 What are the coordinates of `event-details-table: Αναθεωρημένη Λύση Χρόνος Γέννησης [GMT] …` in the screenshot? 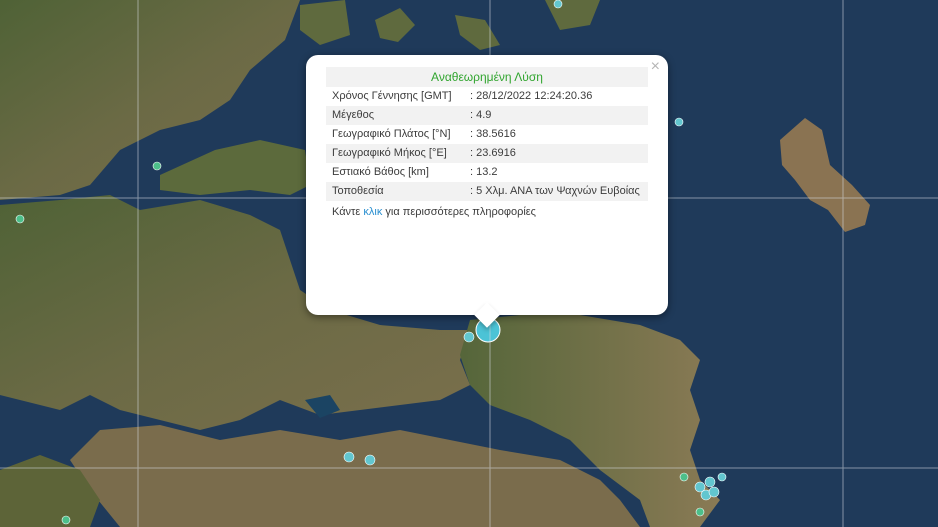 It's located at (487, 134).